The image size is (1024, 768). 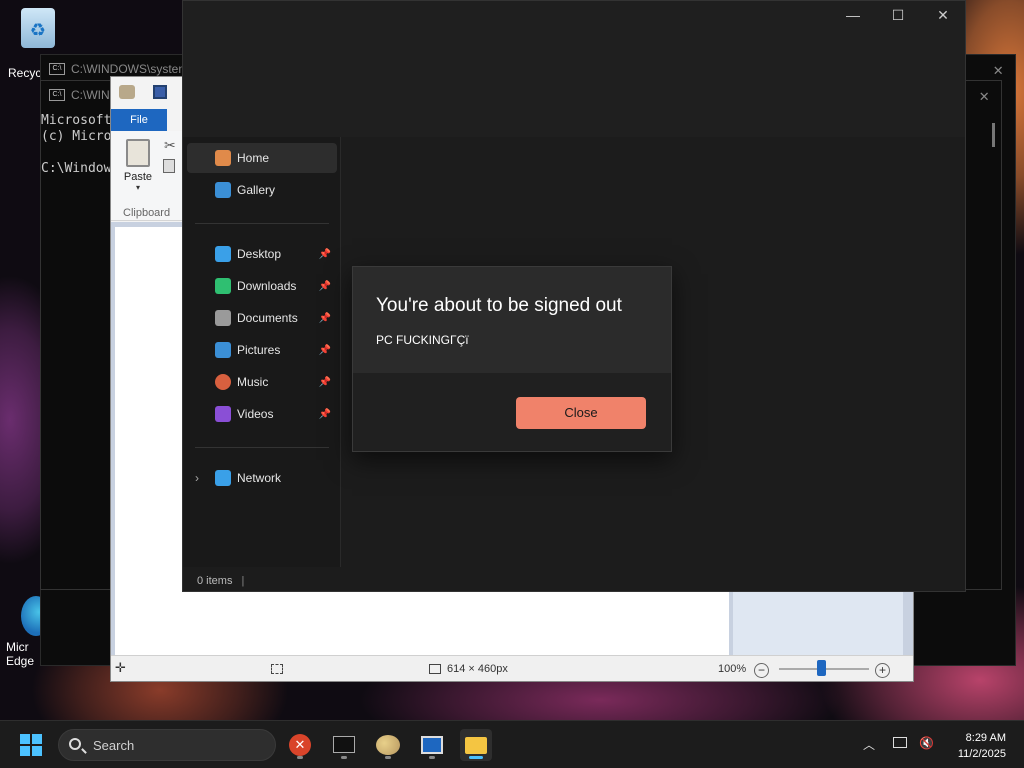 I want to click on zoom-out-button: −, so click(x=761, y=670).